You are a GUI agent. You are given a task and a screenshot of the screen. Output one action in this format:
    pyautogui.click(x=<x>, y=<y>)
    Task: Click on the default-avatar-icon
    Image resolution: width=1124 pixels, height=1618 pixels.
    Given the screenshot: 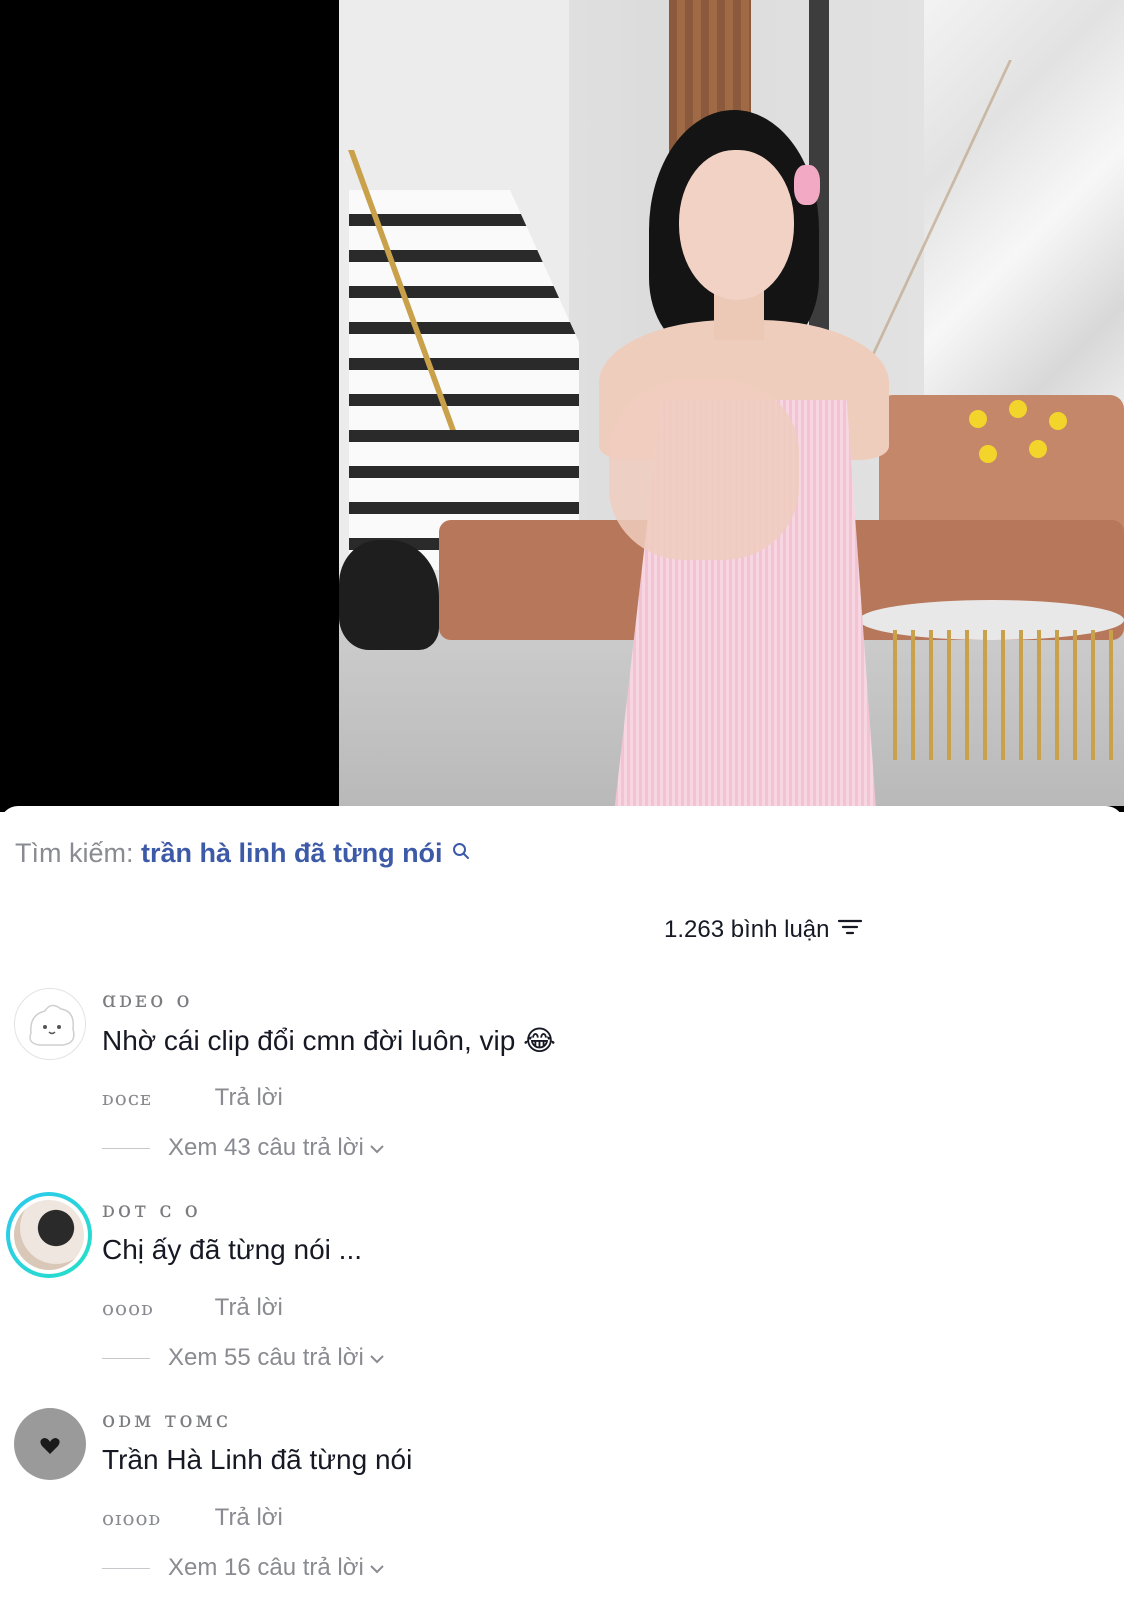 What is the action you would take?
    pyautogui.click(x=52, y=1025)
    